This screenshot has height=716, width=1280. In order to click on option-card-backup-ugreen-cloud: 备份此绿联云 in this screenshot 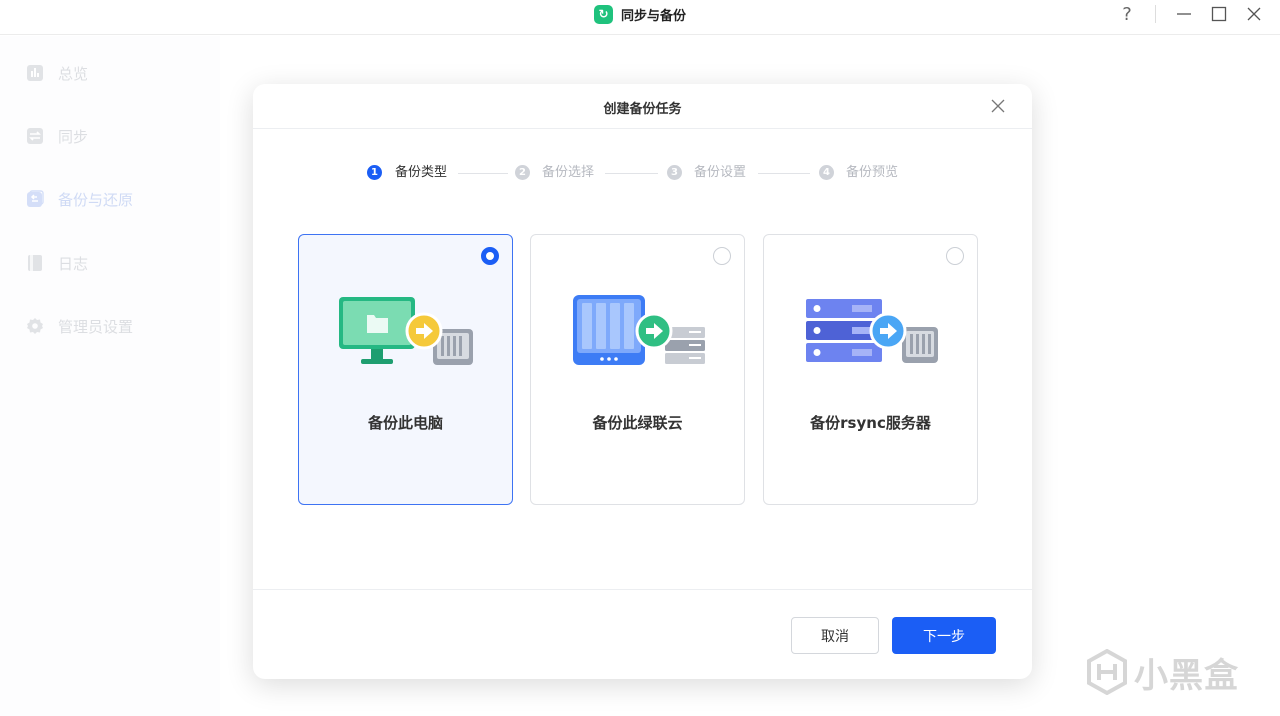, I will do `click(637, 369)`.